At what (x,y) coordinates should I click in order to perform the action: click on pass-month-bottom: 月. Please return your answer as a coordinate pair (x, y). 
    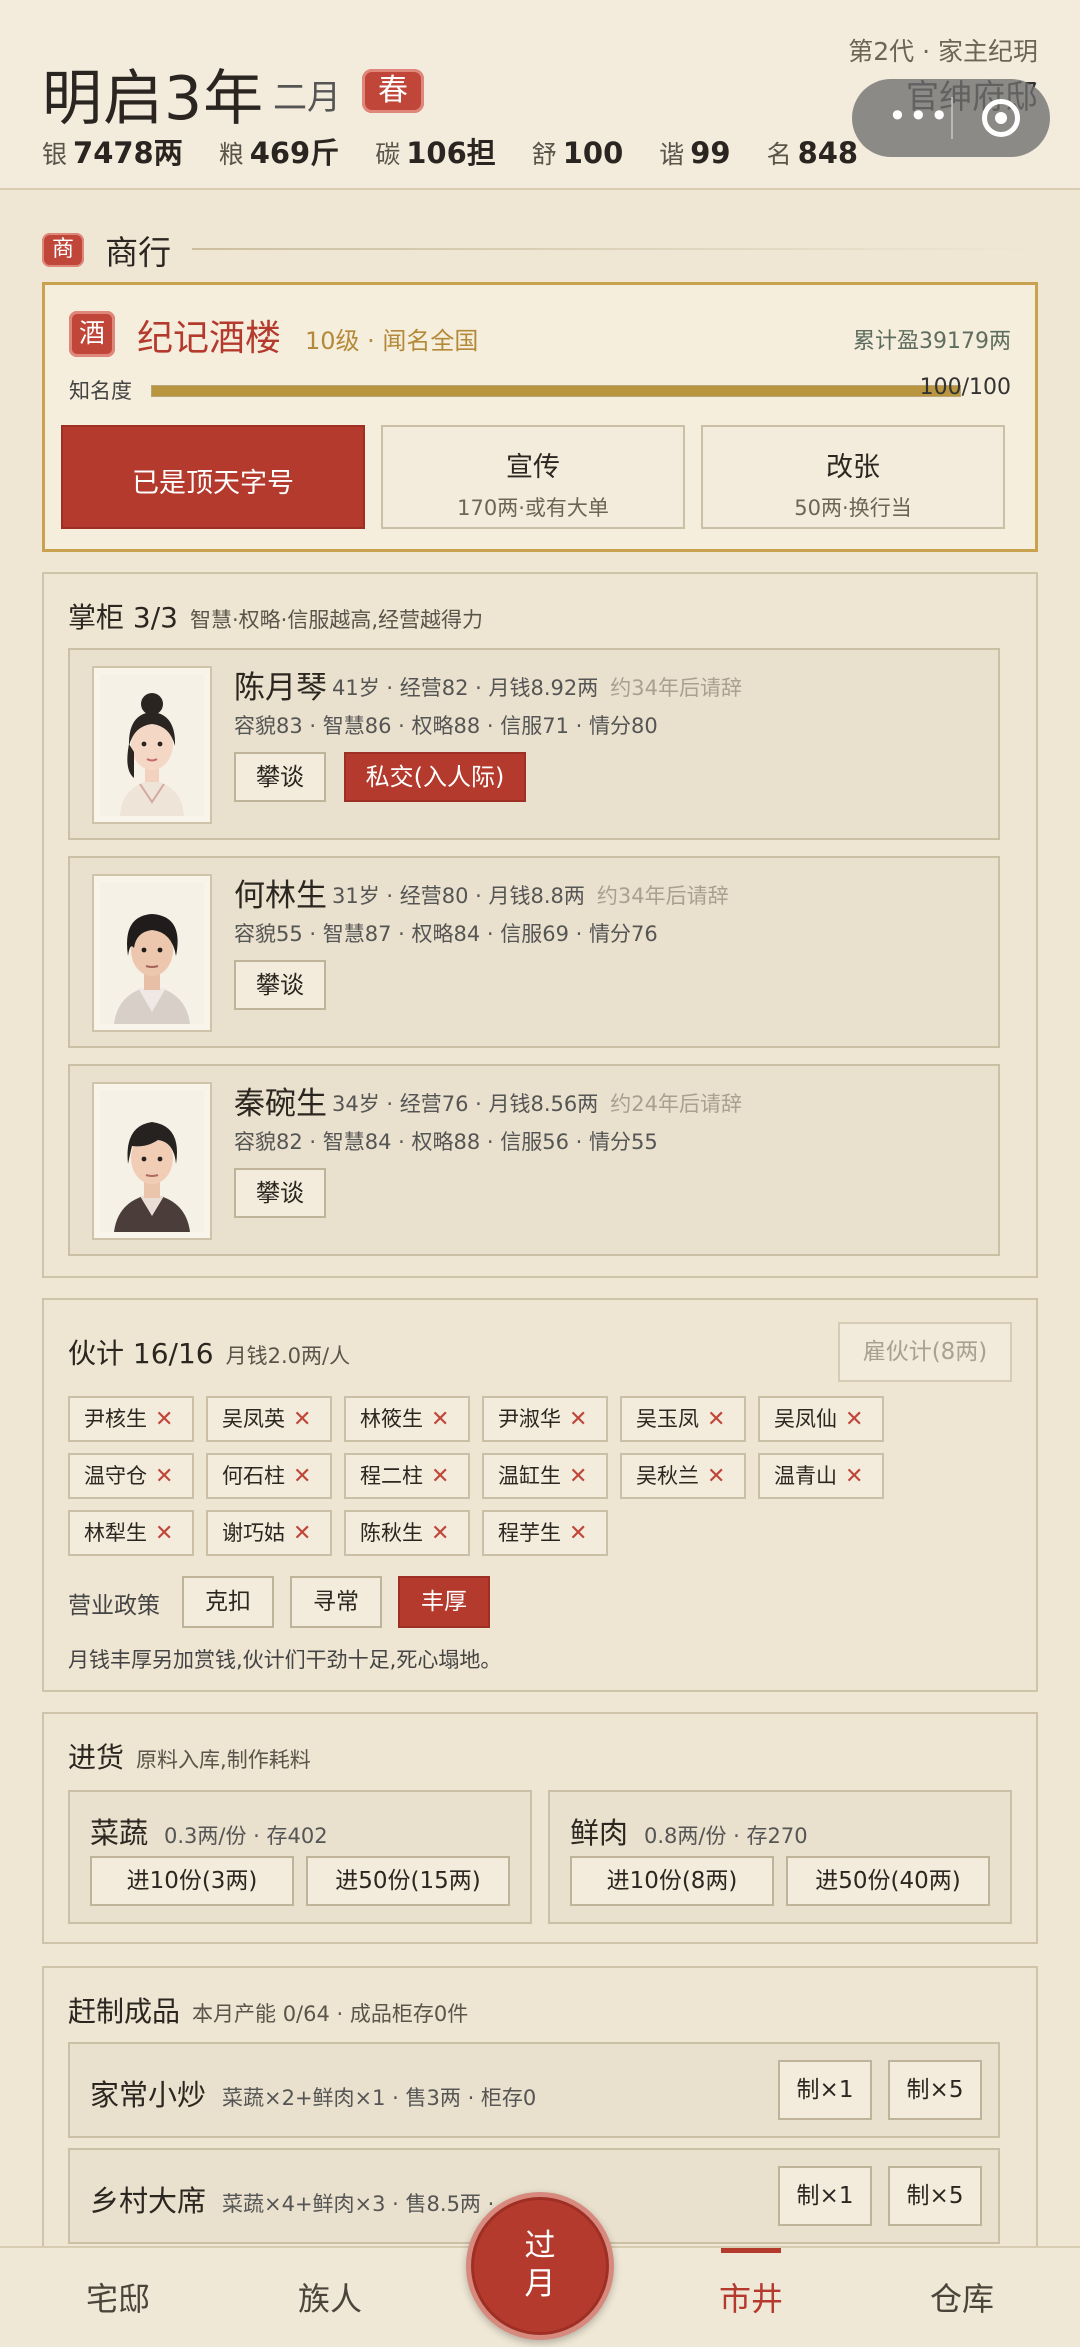
    Looking at the image, I should click on (540, 2284).